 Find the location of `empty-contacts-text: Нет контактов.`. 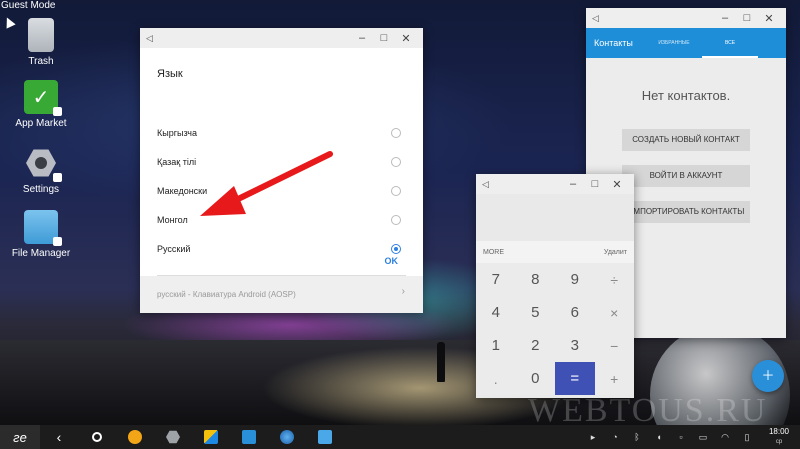

empty-contacts-text: Нет контактов. is located at coordinates (686, 95).